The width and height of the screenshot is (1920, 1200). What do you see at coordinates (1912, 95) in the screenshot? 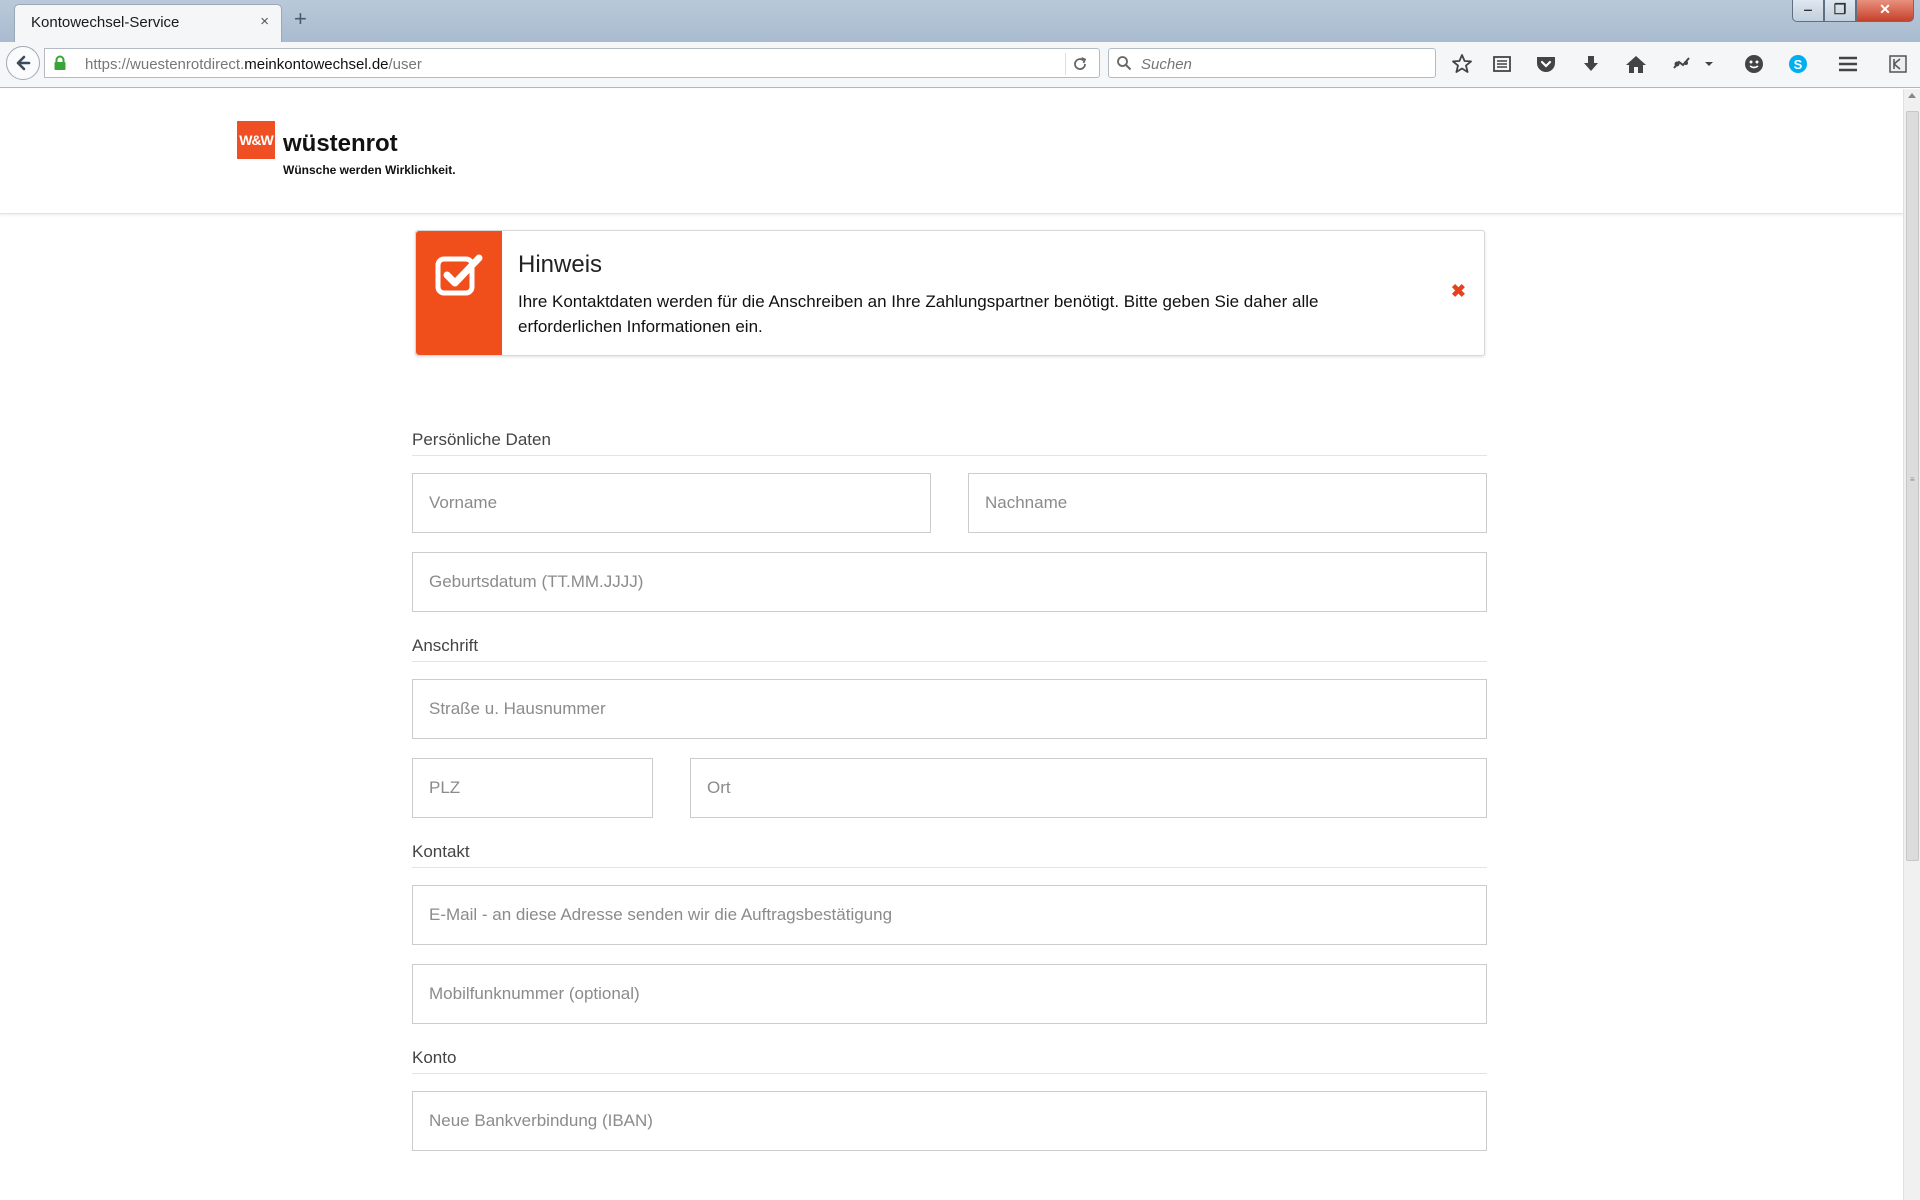
I see `scroll-up-arrow-icon` at bounding box center [1912, 95].